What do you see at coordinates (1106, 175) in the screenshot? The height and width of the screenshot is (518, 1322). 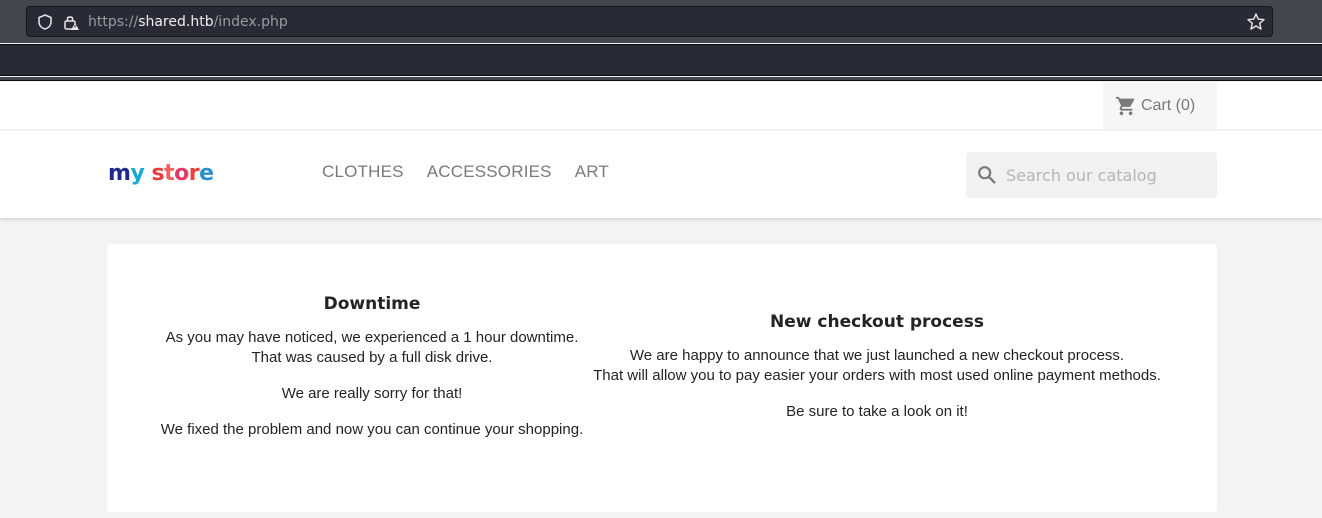 I see `search-input` at bounding box center [1106, 175].